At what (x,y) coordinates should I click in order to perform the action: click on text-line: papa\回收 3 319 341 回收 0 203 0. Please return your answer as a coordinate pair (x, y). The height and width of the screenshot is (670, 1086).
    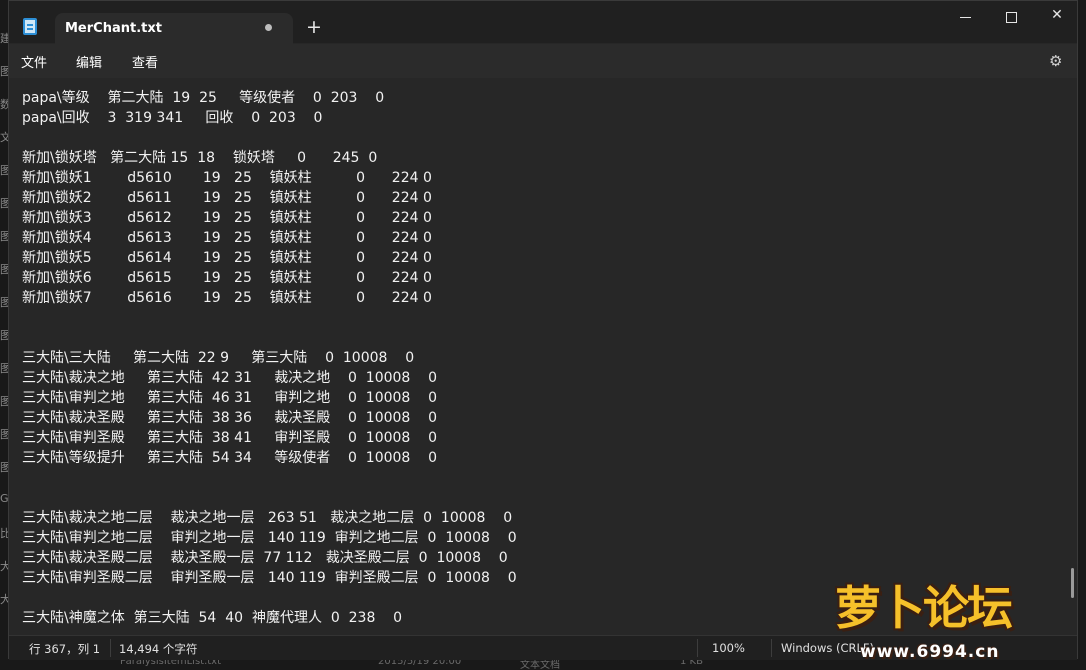
    Looking at the image, I should click on (172, 118).